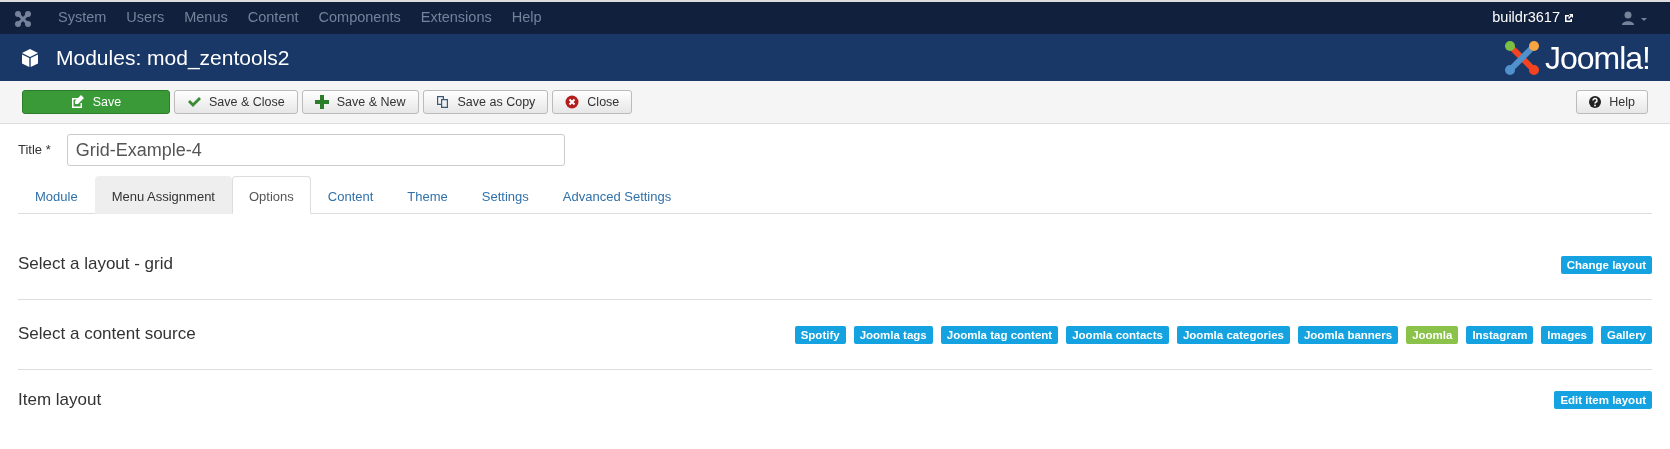 This screenshot has width=1670, height=449. What do you see at coordinates (1348, 334) in the screenshot?
I see `source-button: Joomla banners` at bounding box center [1348, 334].